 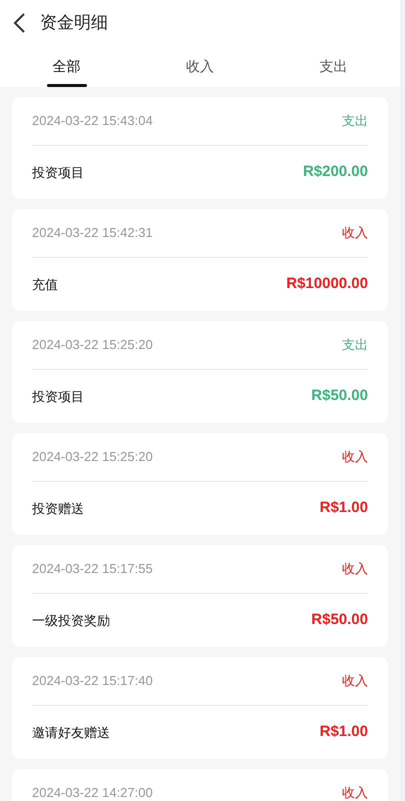 I want to click on record-name: 充值, so click(x=45, y=285).